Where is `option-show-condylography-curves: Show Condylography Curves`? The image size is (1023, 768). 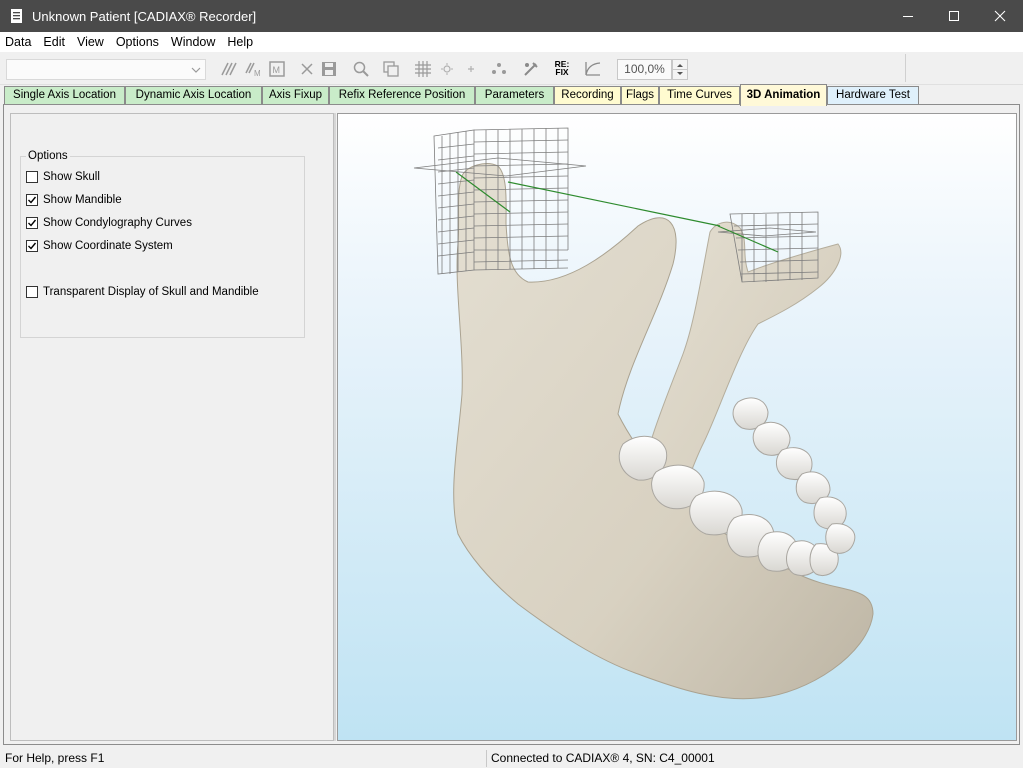
option-show-condylography-curves: Show Condylography Curves is located at coordinates (109, 223).